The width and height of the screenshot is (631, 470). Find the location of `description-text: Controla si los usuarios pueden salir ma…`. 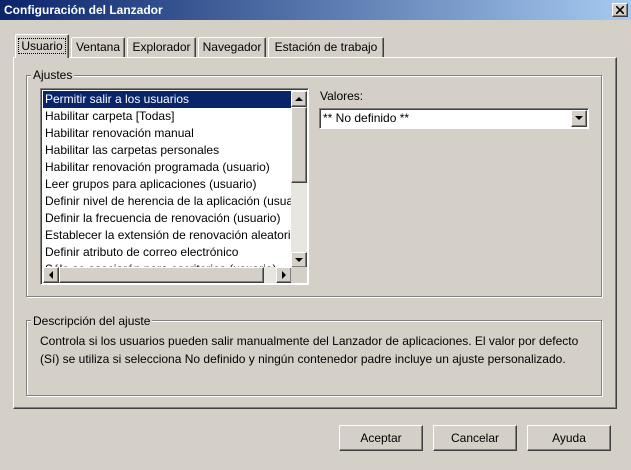

description-text: Controla si los usuarios pueden salir ma… is located at coordinates (309, 350).